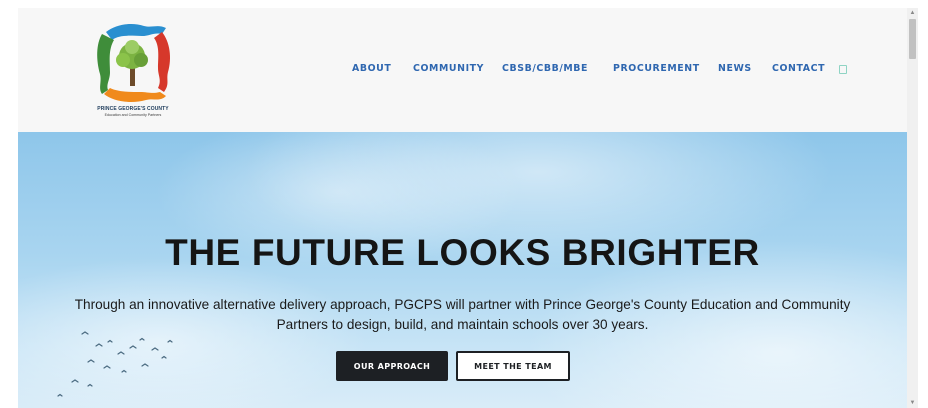 This screenshot has height=408, width=928. Describe the element at coordinates (513, 366) in the screenshot. I see `meet-the-team-button: MEET THE TEAM` at that location.